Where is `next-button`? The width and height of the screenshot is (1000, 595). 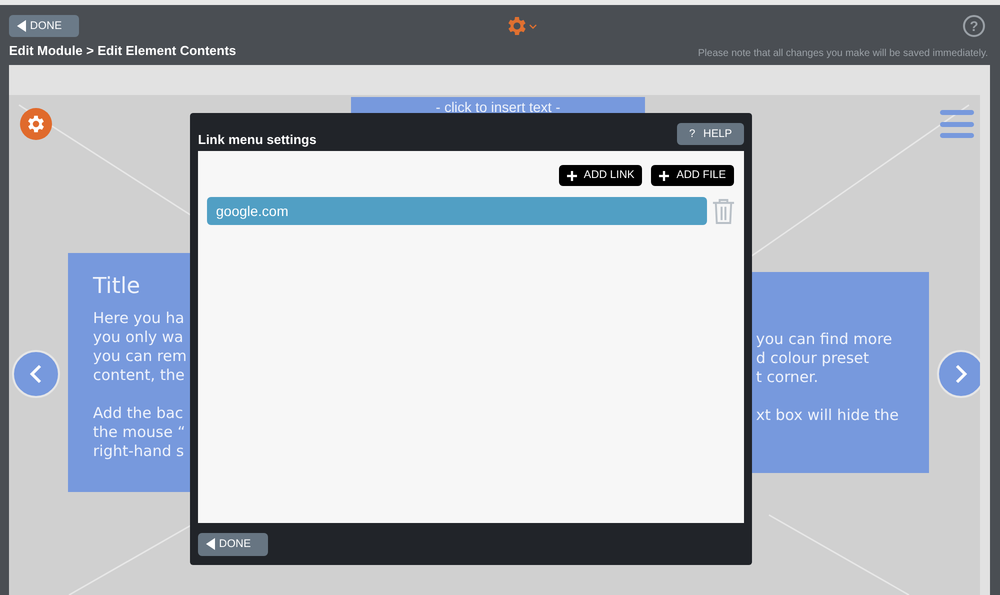
next-button is located at coordinates (958, 374).